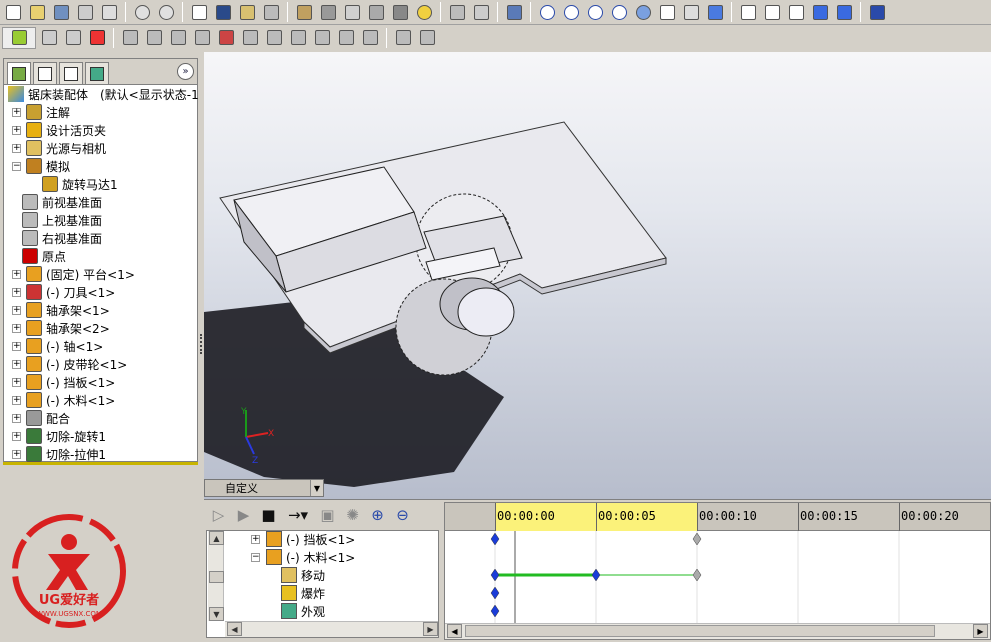  Describe the element at coordinates (73, 38) in the screenshot. I see `change-transparency-icon` at that location.